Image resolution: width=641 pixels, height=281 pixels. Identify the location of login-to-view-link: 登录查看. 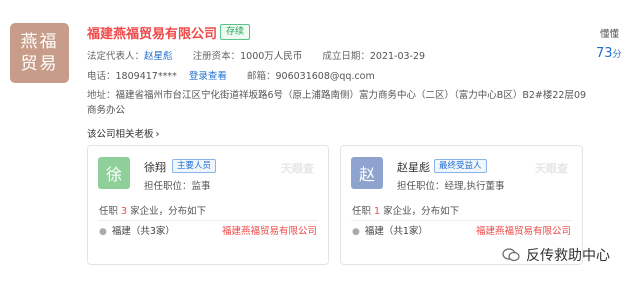
(208, 76).